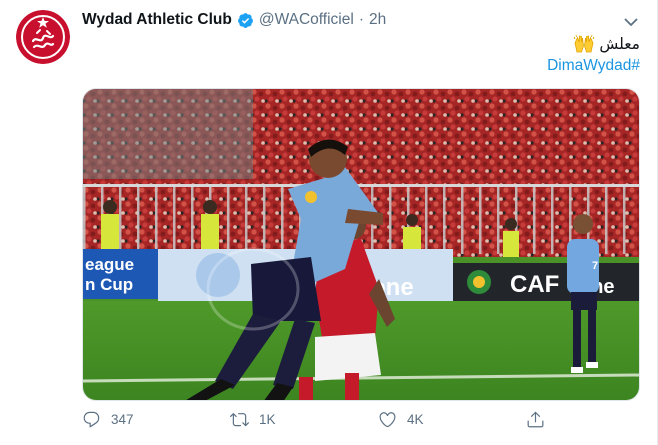 This screenshot has height=445, width=658. I want to click on more-options-chevron-down-icon, so click(631, 22).